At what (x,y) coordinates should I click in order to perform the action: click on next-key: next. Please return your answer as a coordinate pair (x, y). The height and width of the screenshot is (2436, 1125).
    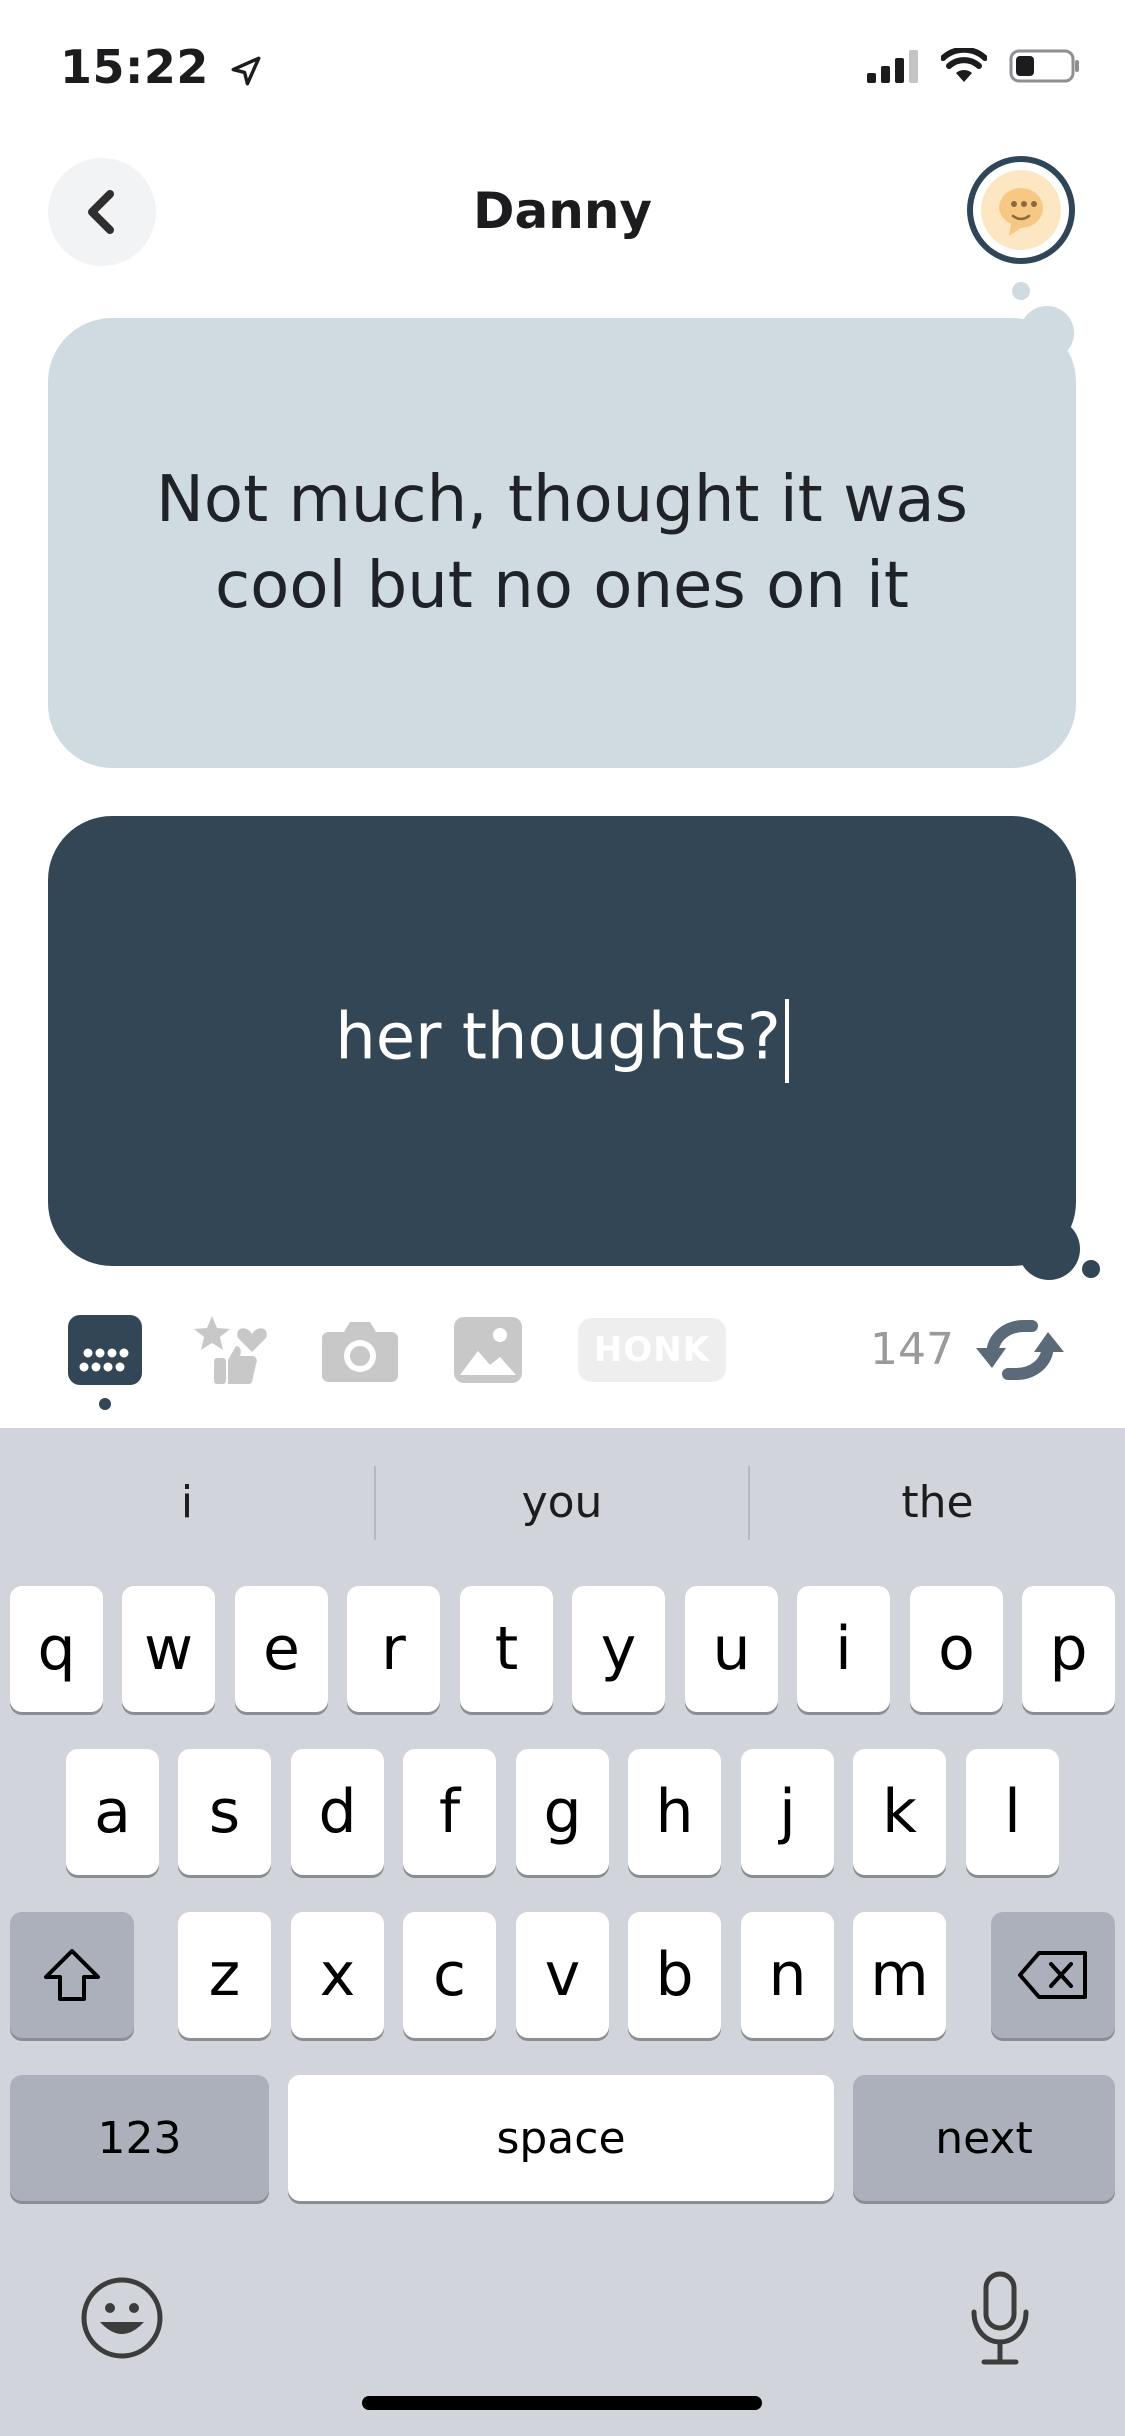
    Looking at the image, I should click on (984, 2138).